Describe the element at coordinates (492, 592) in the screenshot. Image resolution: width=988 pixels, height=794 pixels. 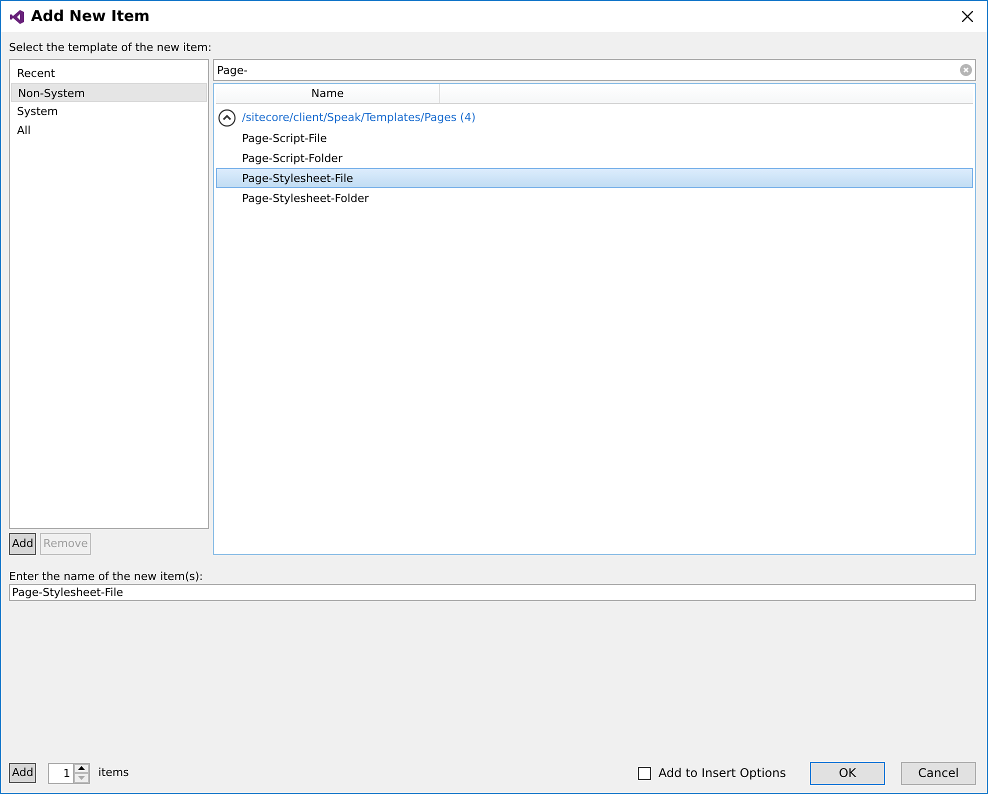
I see `name-field: Page-Stylesheet-File` at that location.